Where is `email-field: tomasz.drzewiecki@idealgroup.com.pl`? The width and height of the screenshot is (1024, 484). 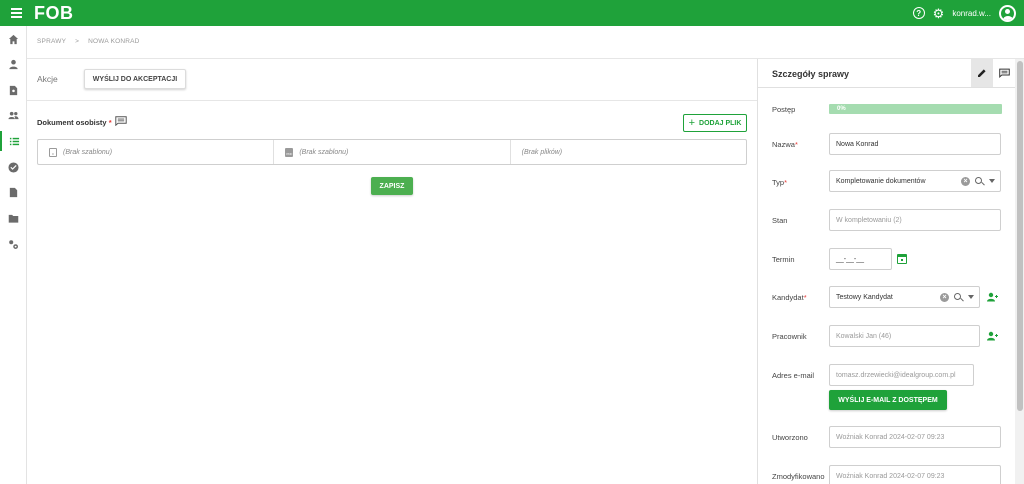
email-field: tomasz.drzewiecki@idealgroup.com.pl is located at coordinates (901, 375).